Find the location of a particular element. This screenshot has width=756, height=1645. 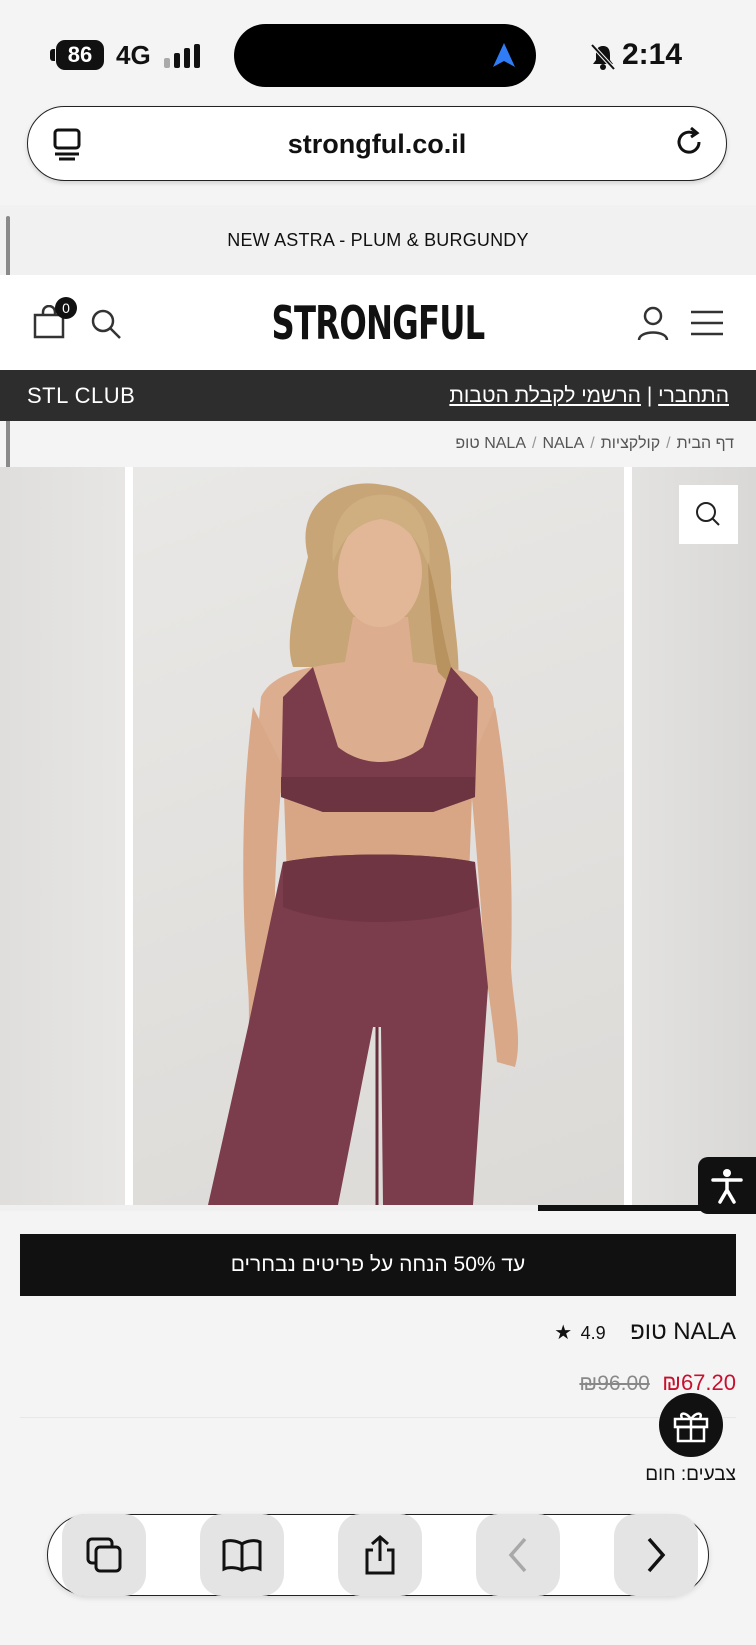

reload-icon is located at coordinates (689, 142).